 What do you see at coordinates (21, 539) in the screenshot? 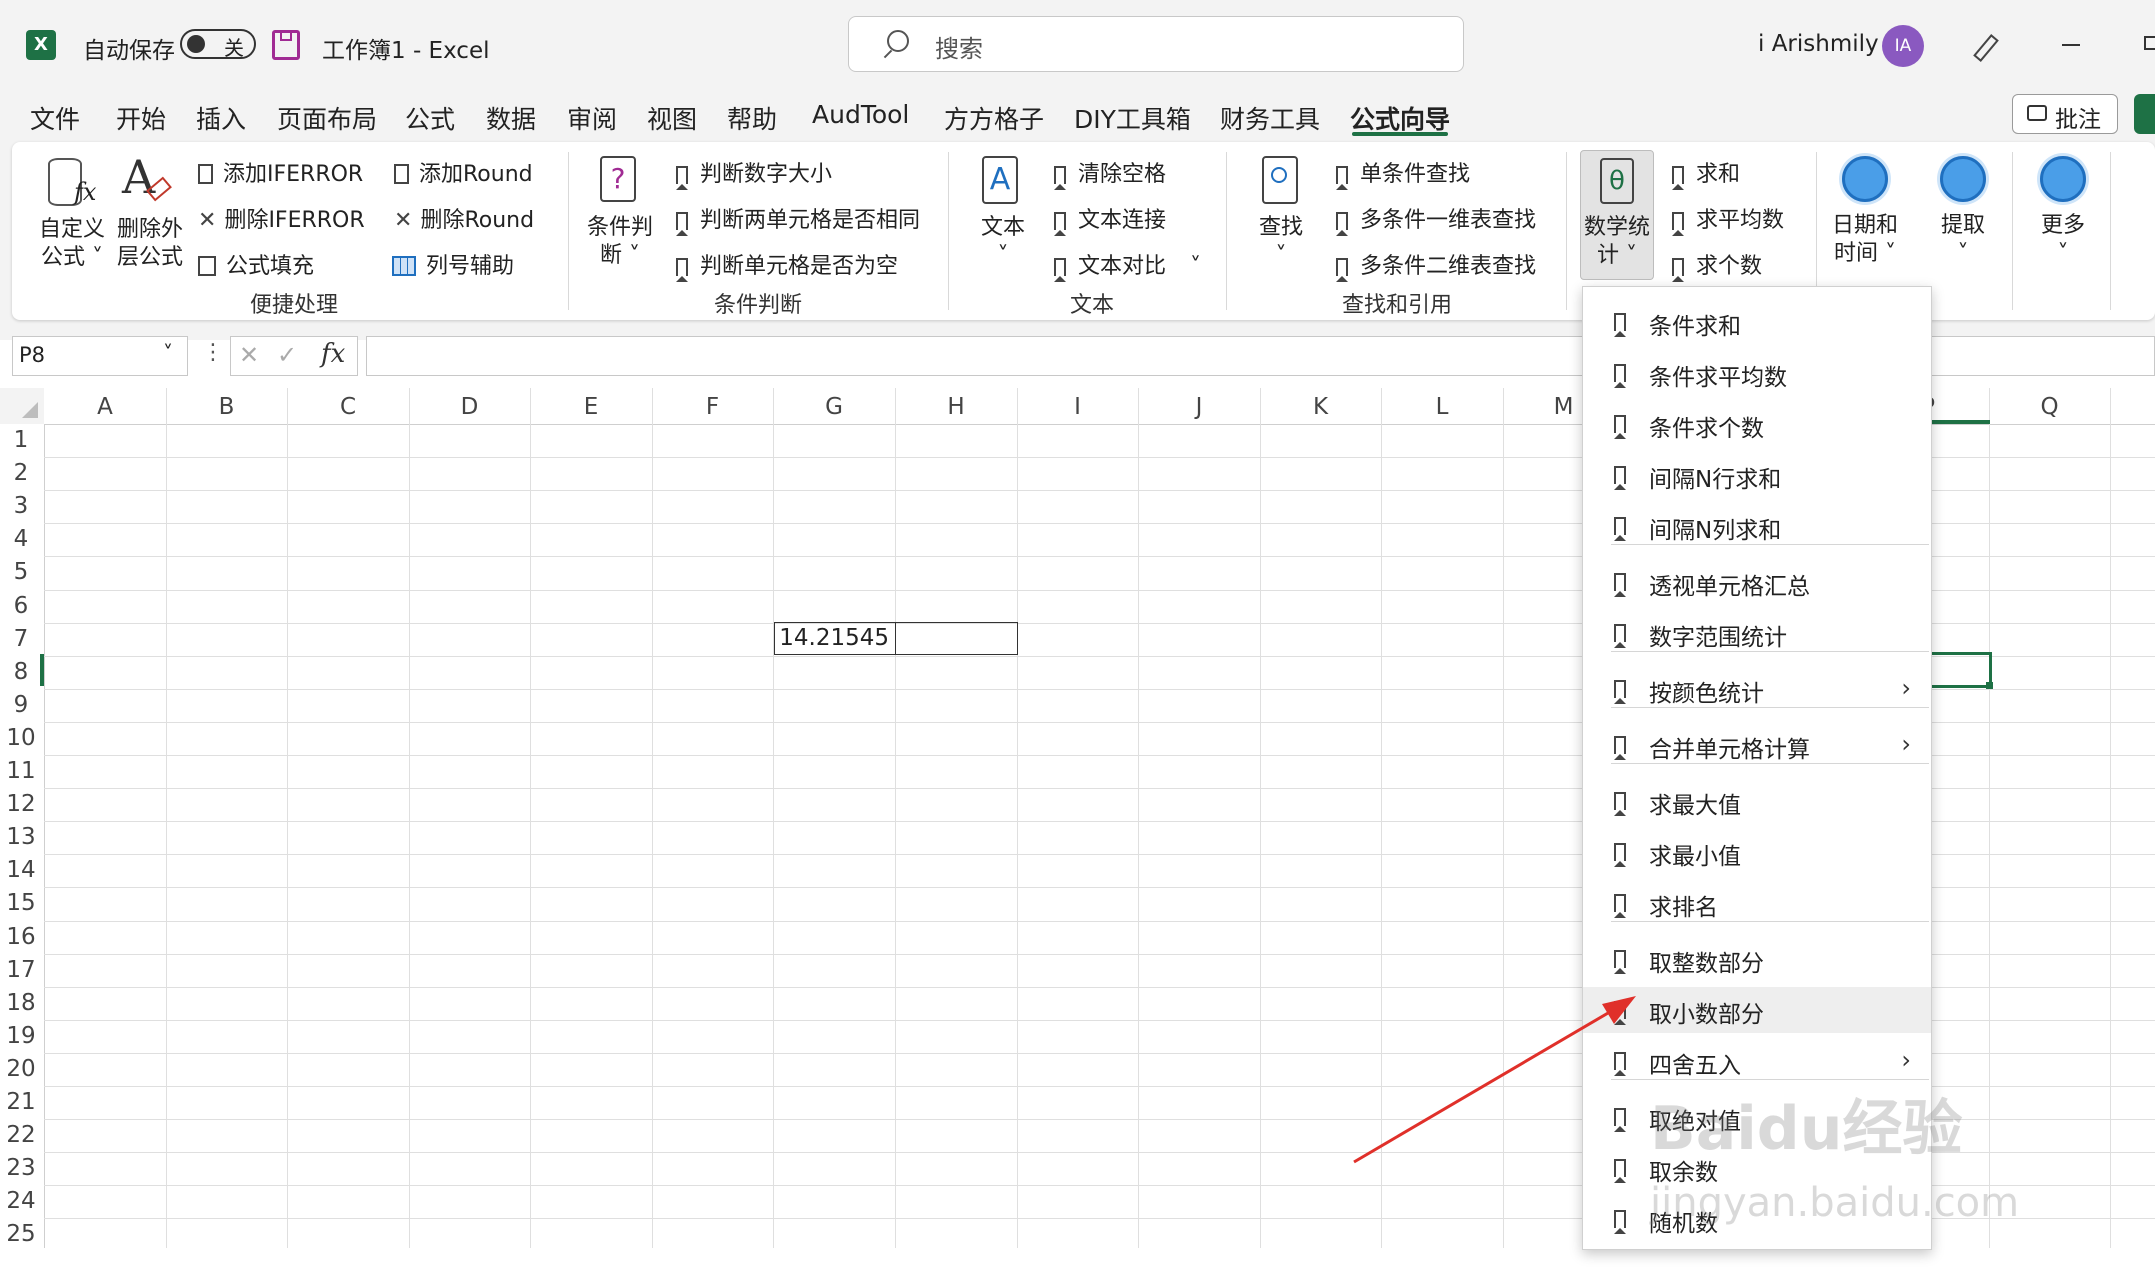
I see `row-header-4: 4` at bounding box center [21, 539].